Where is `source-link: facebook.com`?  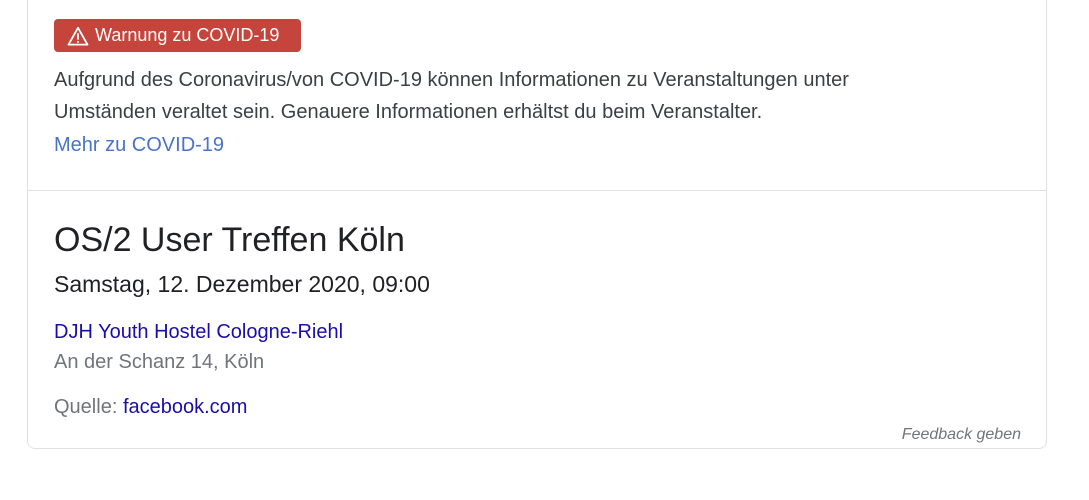 source-link: facebook.com is located at coordinates (185, 407).